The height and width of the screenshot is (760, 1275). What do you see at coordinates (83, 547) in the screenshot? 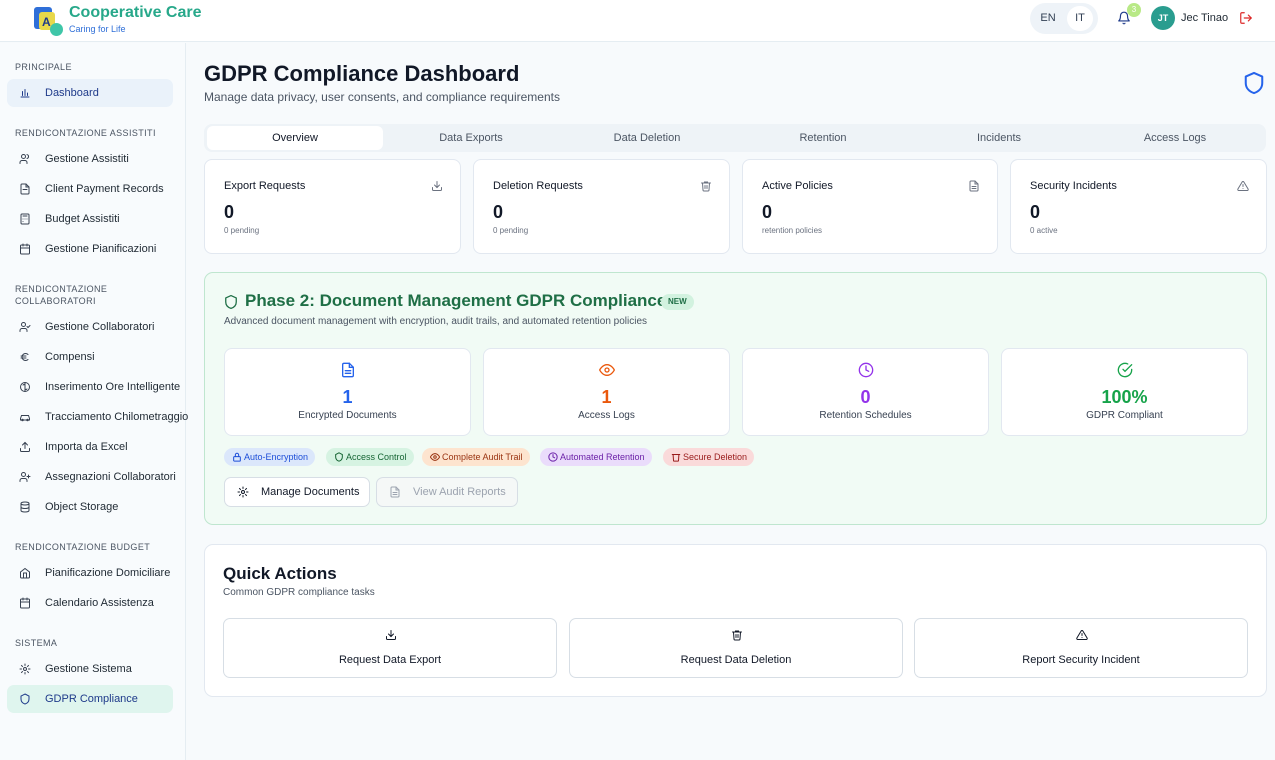
I see `sidebar-section-budget: RENDICONTAZIONE BUDGET` at bounding box center [83, 547].